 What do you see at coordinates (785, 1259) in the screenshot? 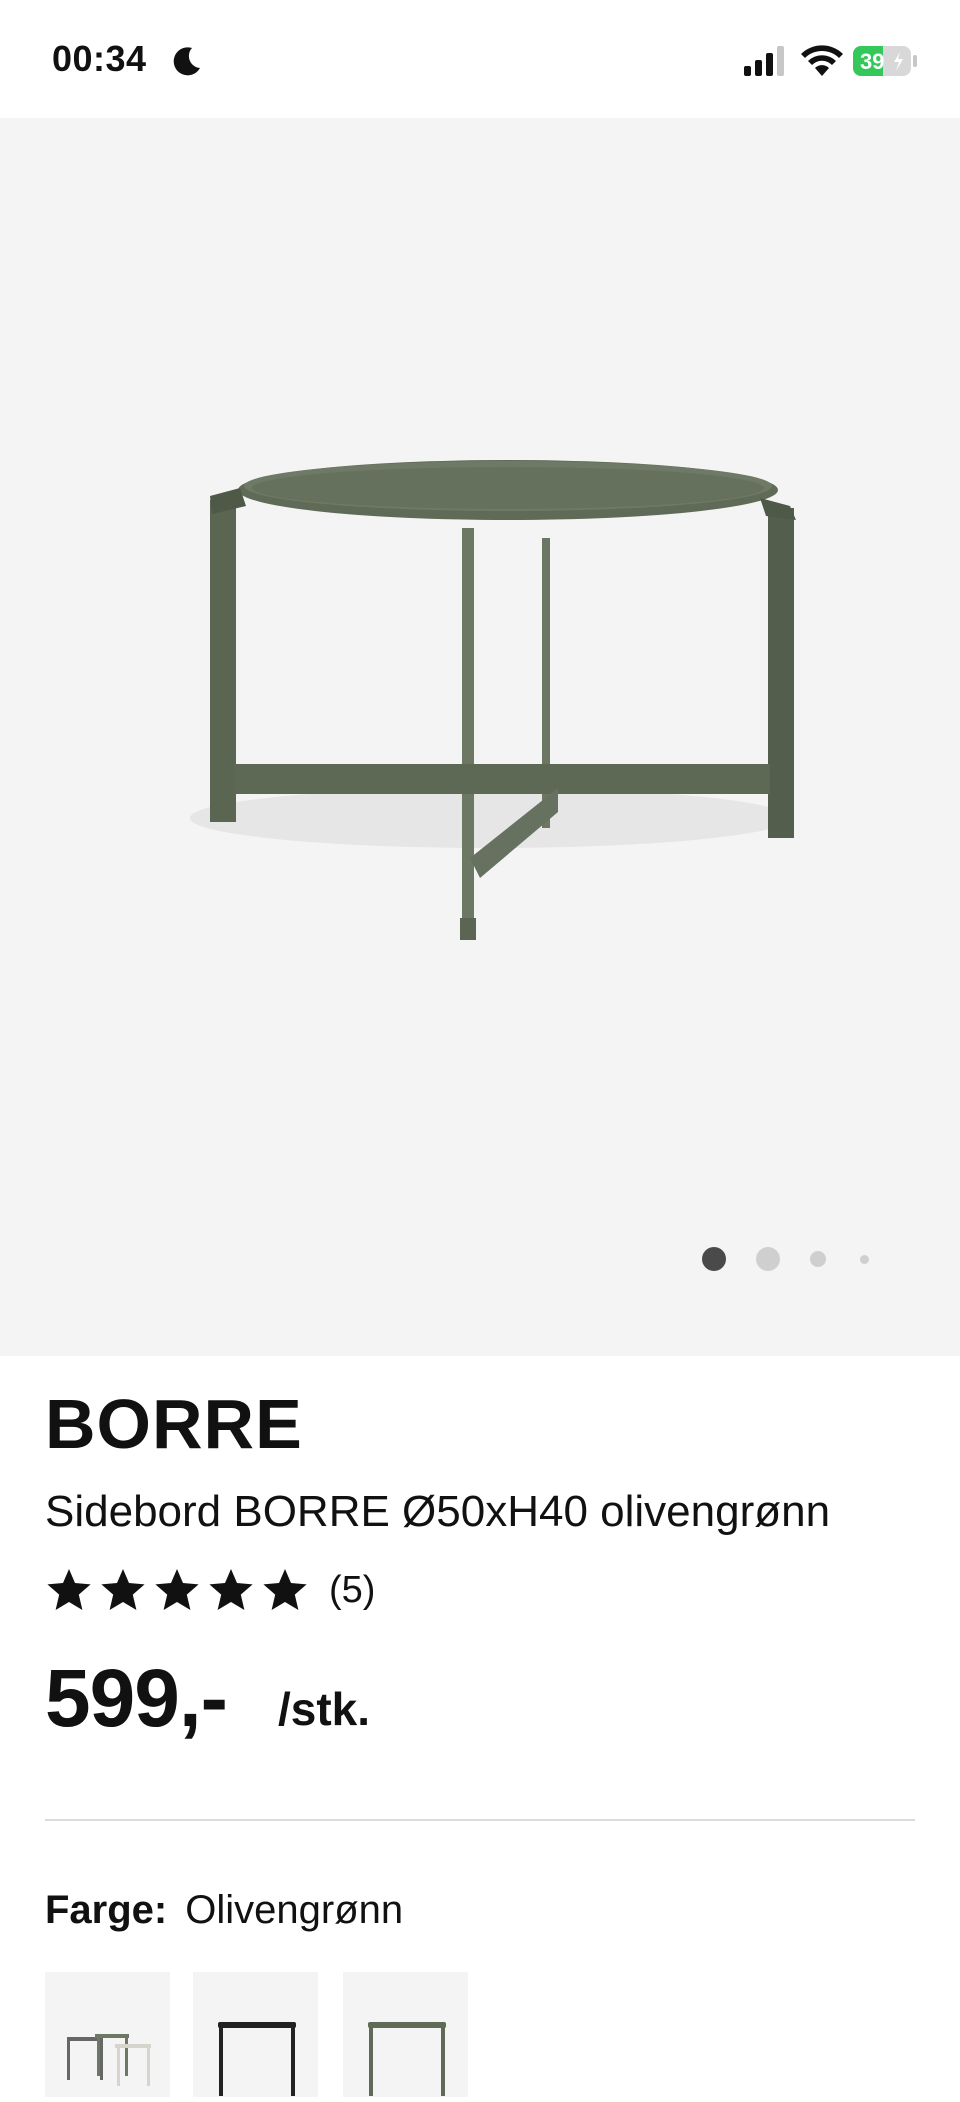
I see `carousel-dots` at bounding box center [785, 1259].